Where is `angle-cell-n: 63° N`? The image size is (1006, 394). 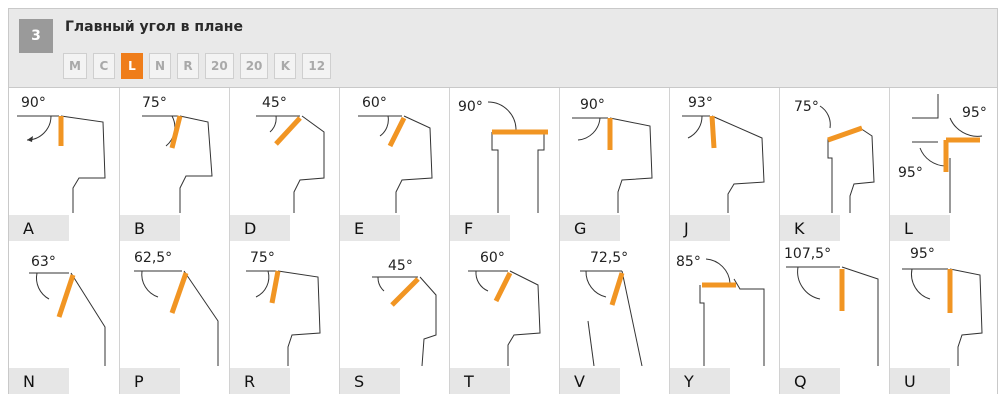
angle-cell-n: 63° N is located at coordinates (64, 317).